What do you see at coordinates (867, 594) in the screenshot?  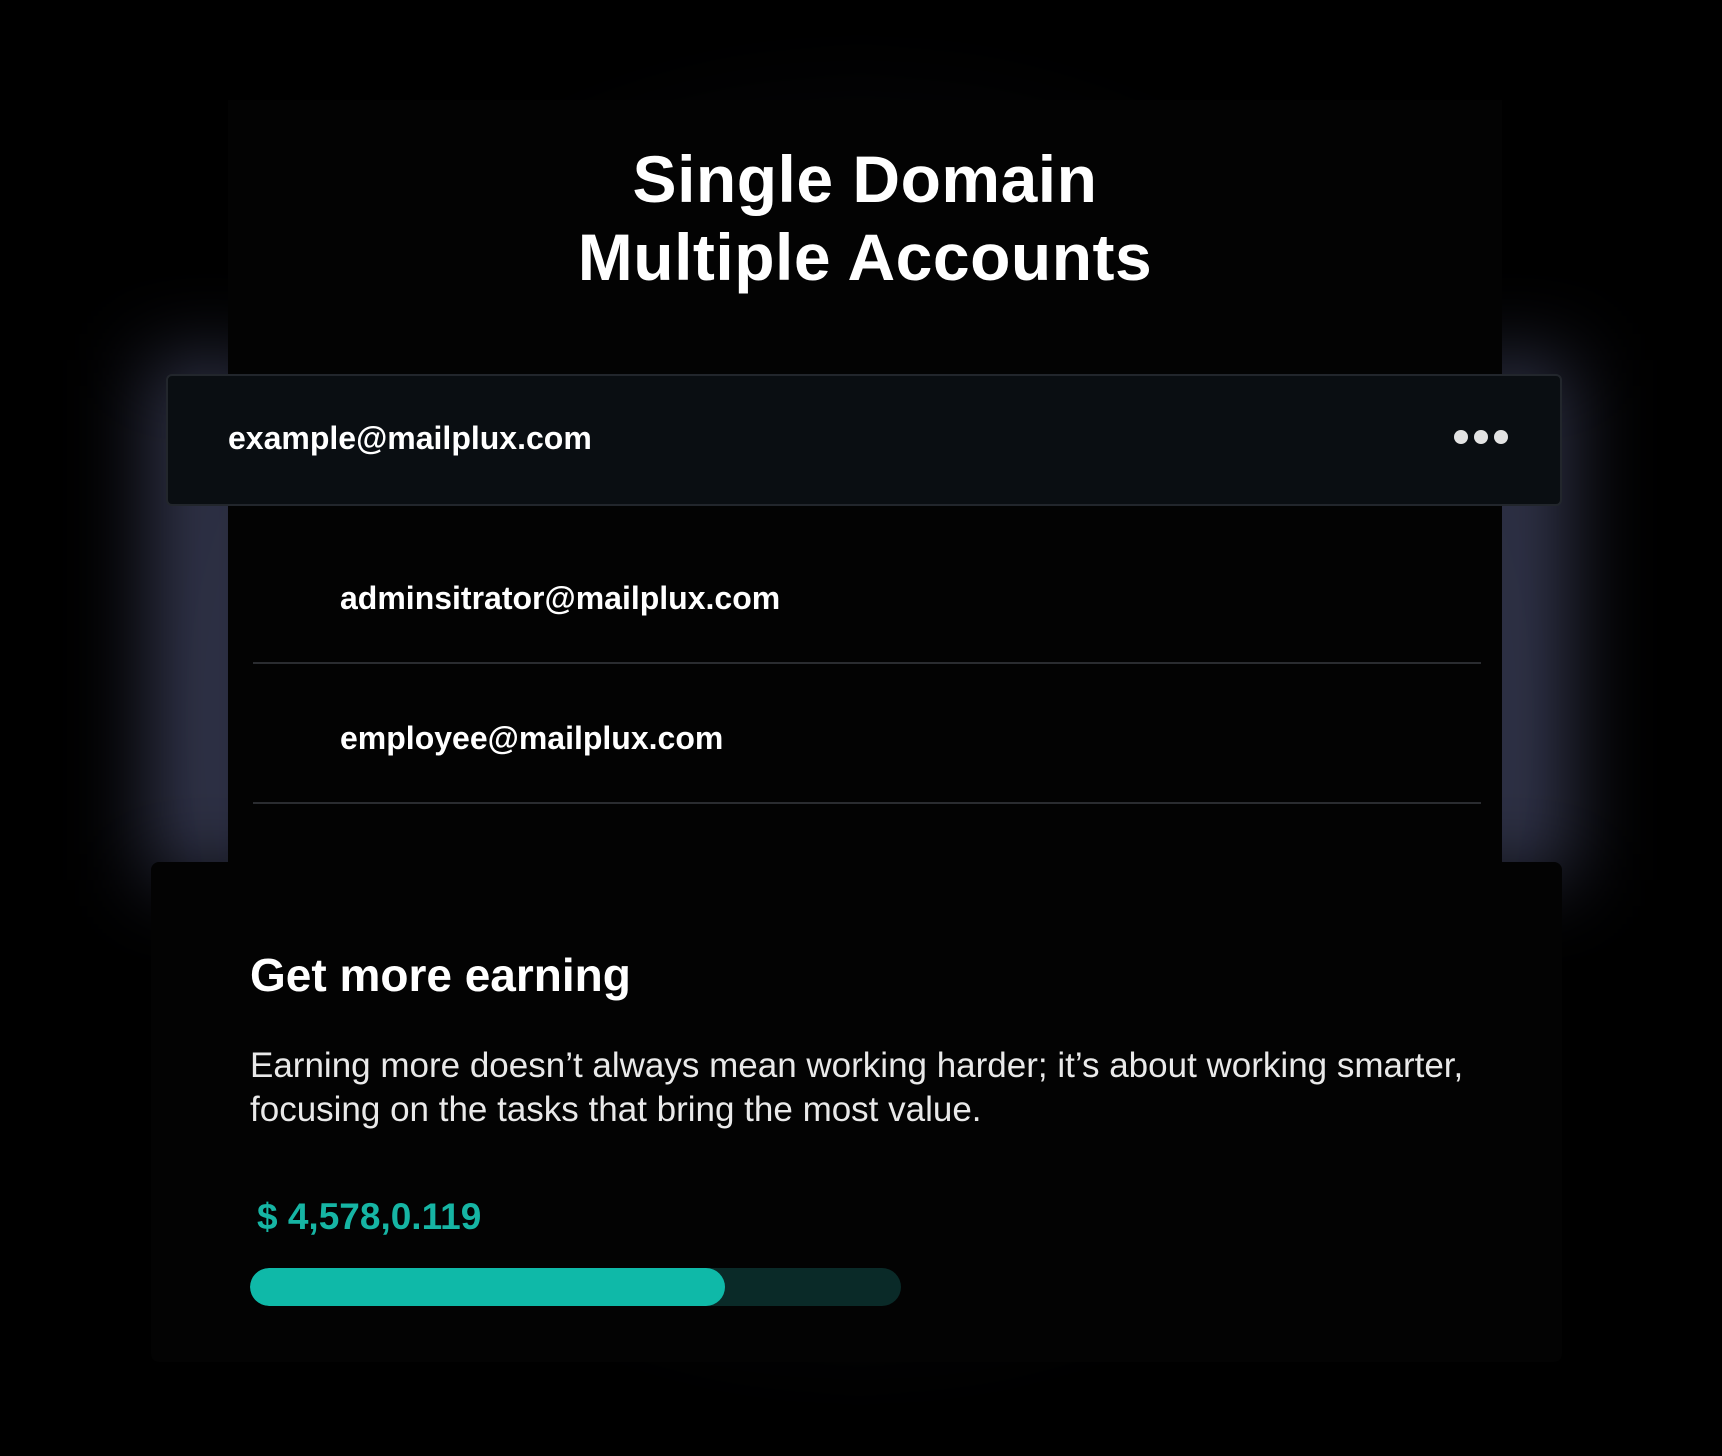 I see `account-list-item: adminsitrator@mailplux.com` at bounding box center [867, 594].